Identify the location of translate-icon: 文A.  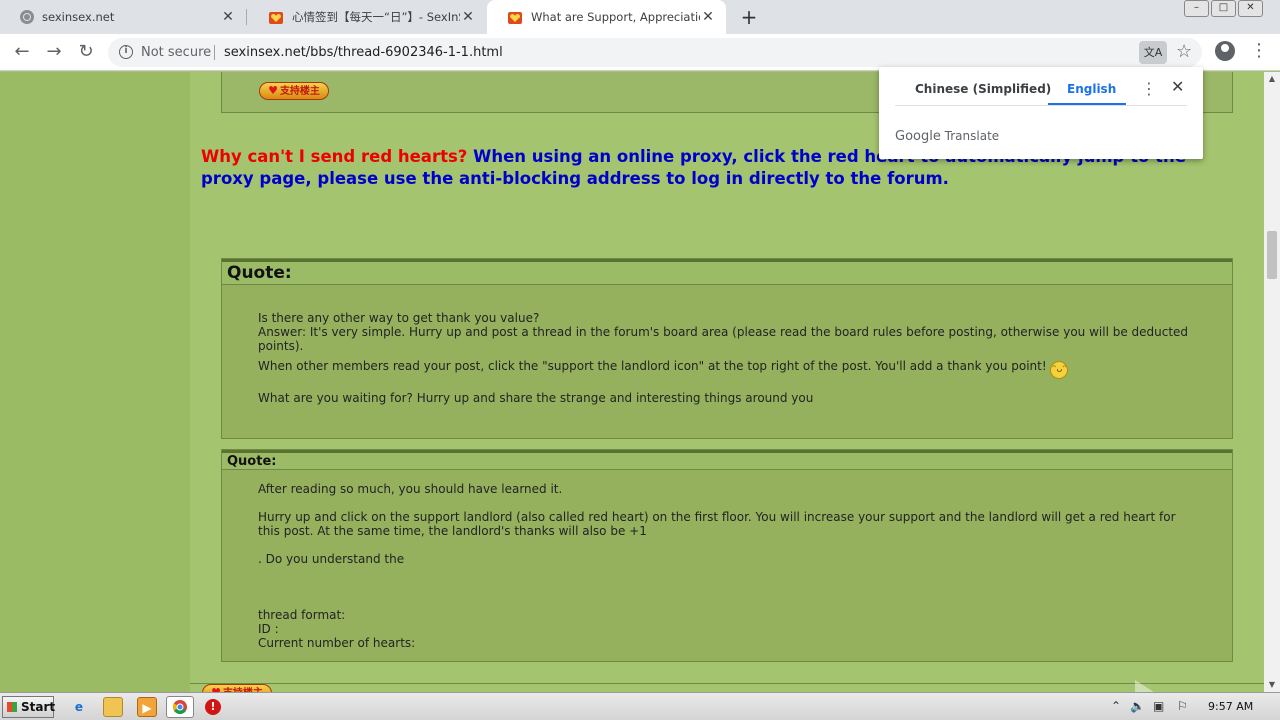
(1153, 52).